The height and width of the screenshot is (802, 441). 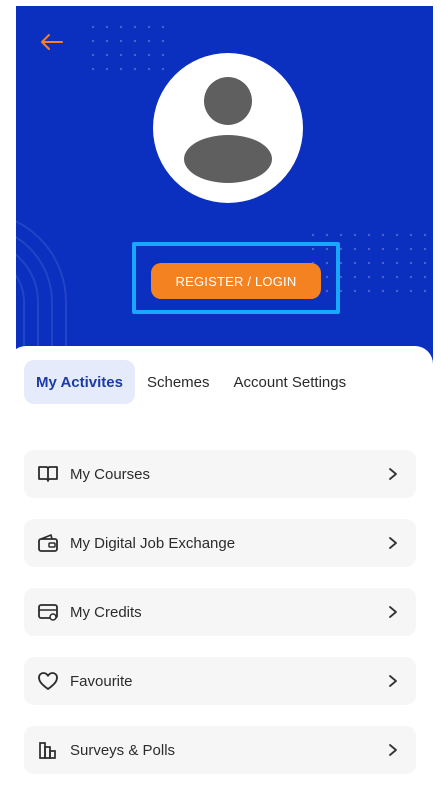 I want to click on menu-item-my-digital-job-exchange: My Digital Job Exchange, so click(x=220, y=543).